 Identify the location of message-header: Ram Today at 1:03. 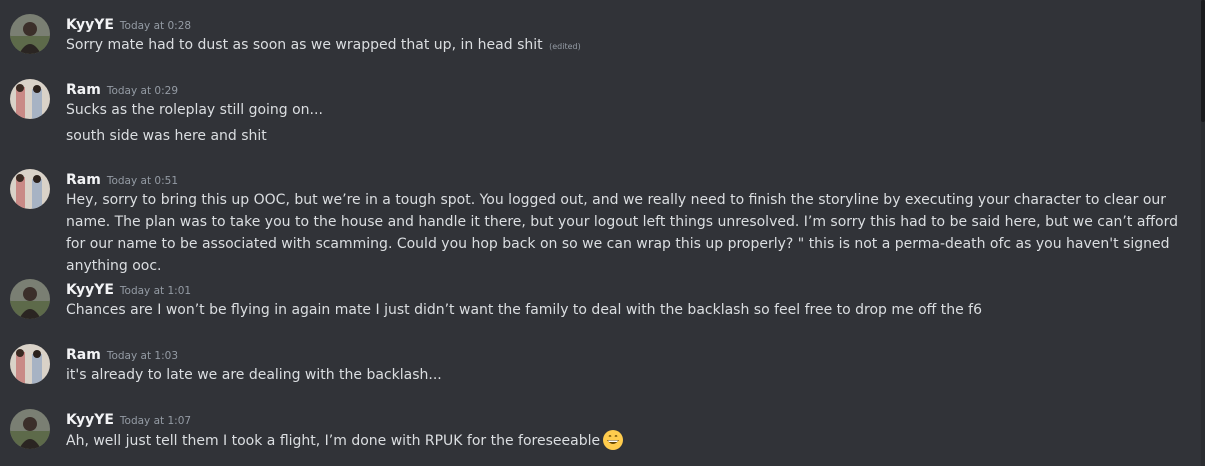
(122, 354).